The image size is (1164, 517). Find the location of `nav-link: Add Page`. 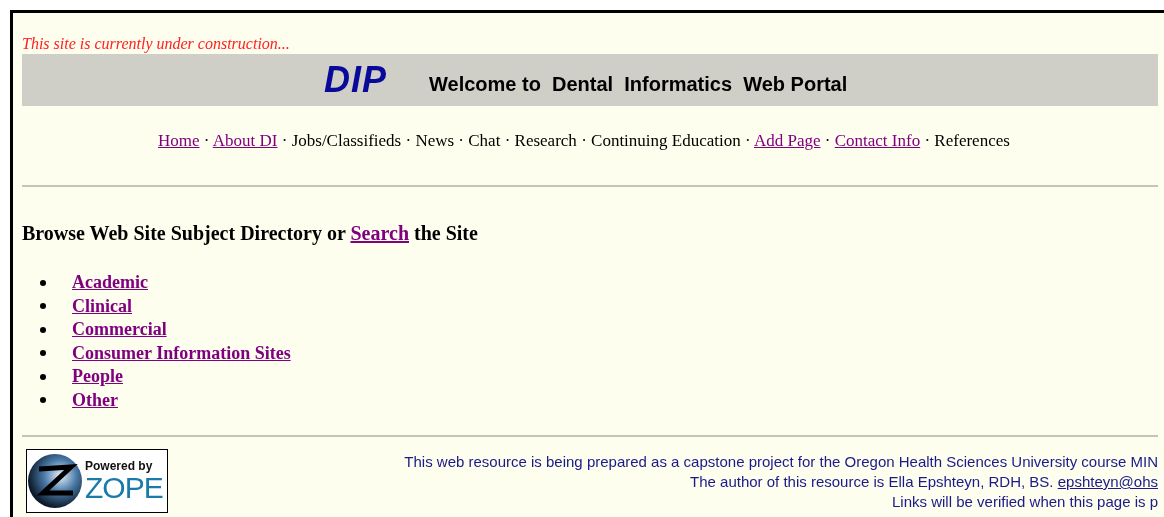

nav-link: Add Page is located at coordinates (787, 140).